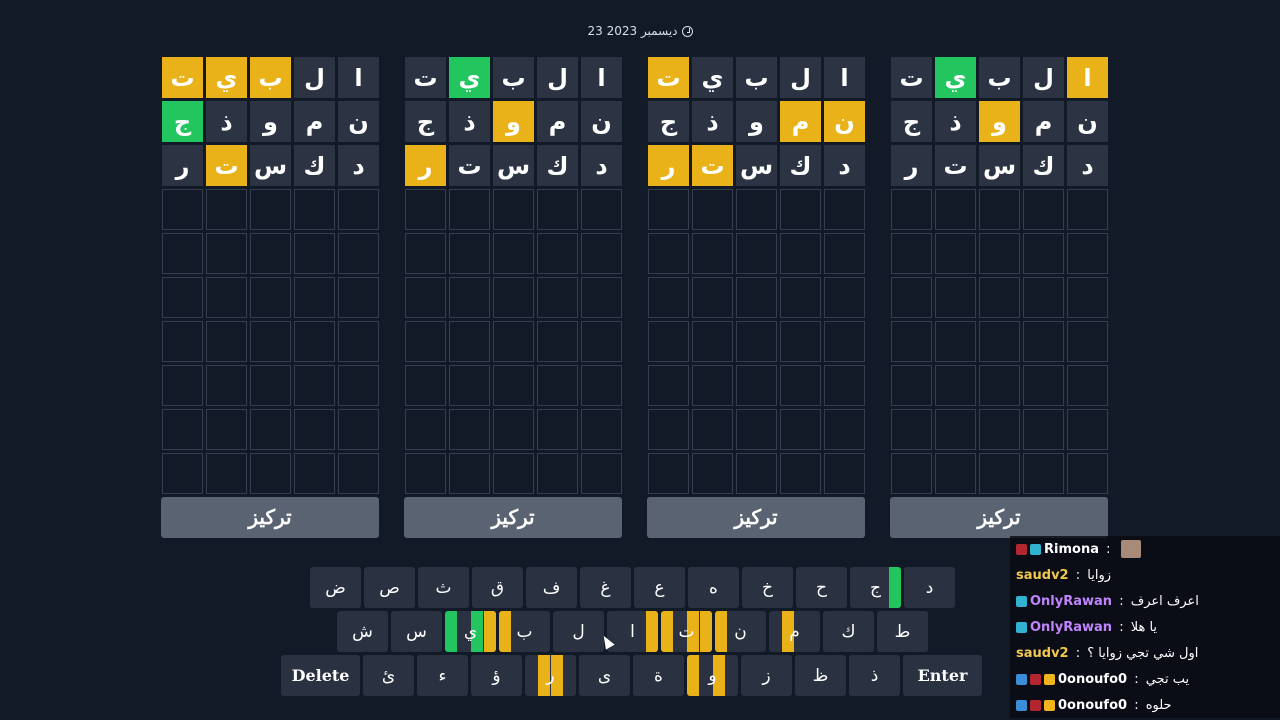 The image size is (1280, 720). Describe the element at coordinates (740, 631) in the screenshot. I see `letter-key: ن` at that location.